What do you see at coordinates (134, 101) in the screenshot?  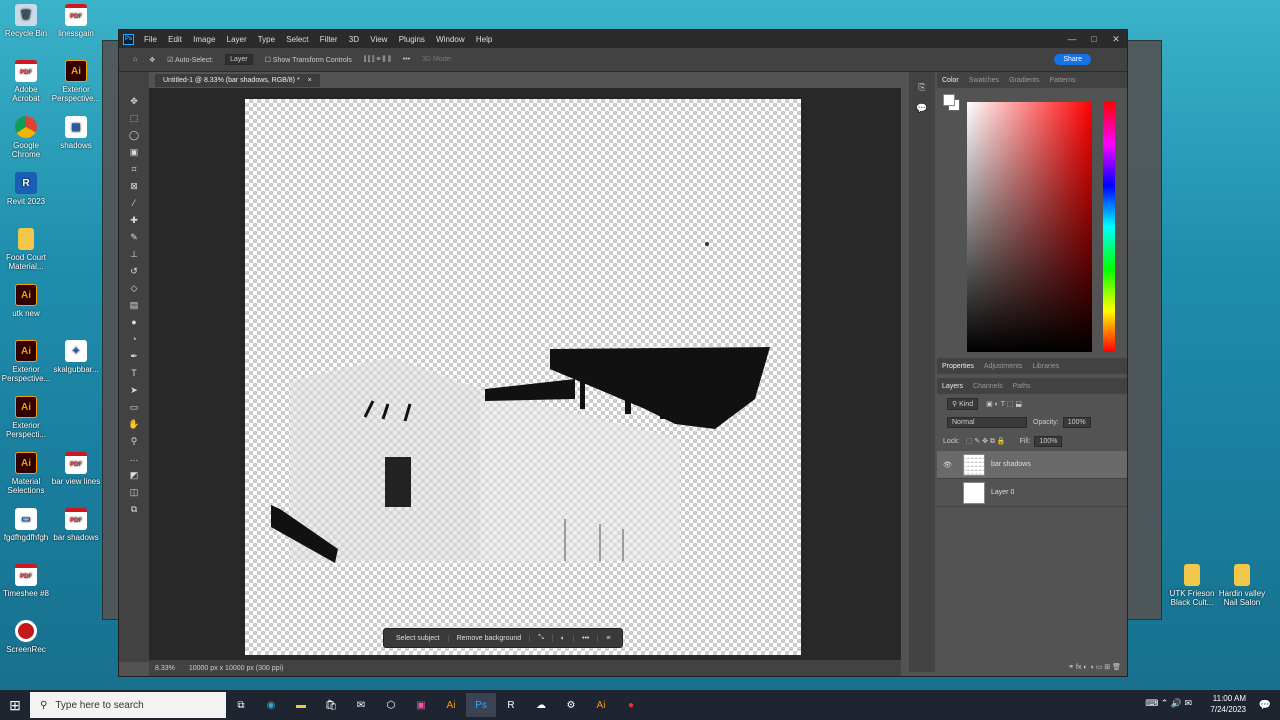 I see `move-tool-icon: ✥` at bounding box center [134, 101].